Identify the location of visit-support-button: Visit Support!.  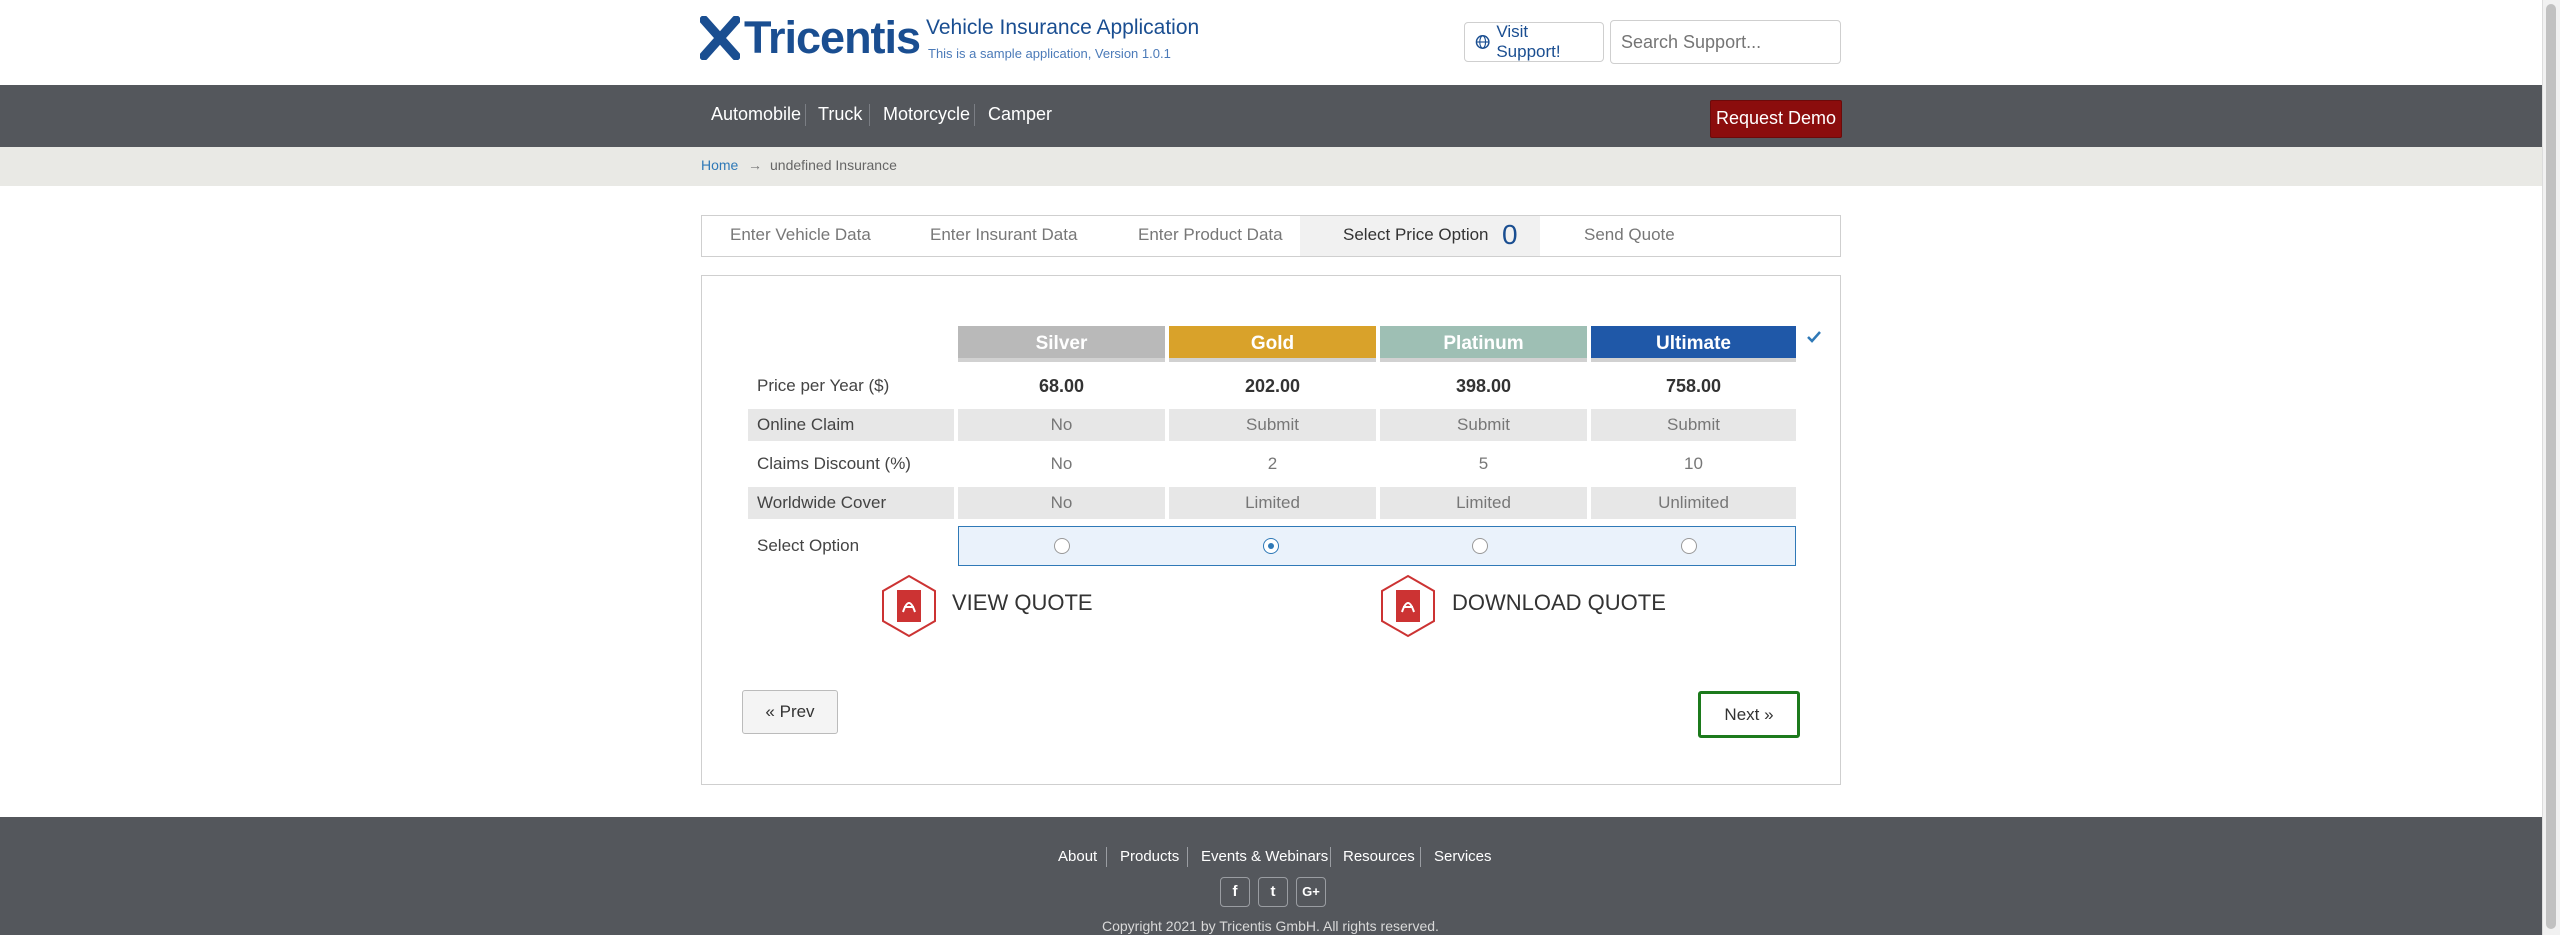
(1534, 42).